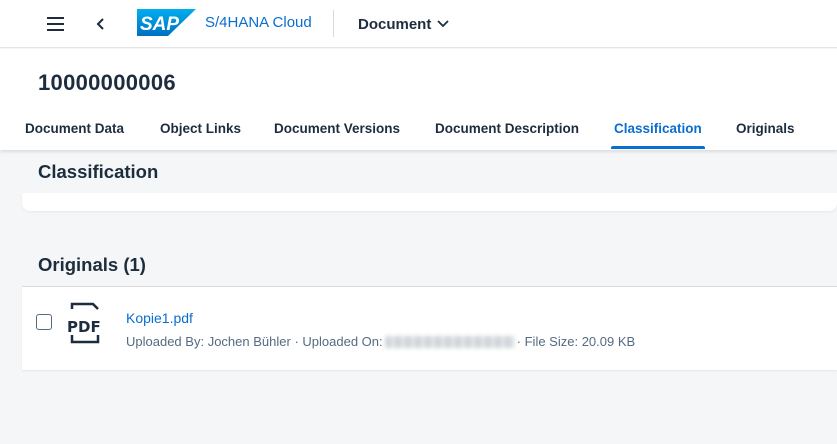 This screenshot has width=837, height=444. Describe the element at coordinates (337, 129) in the screenshot. I see `tab-document-versions: Document Versions` at that location.